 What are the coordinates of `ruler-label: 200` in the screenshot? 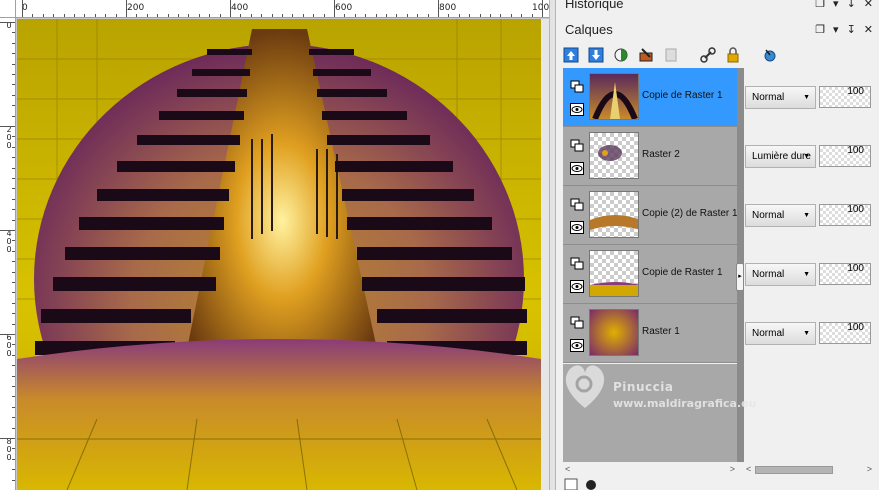 It's located at (136, 8).